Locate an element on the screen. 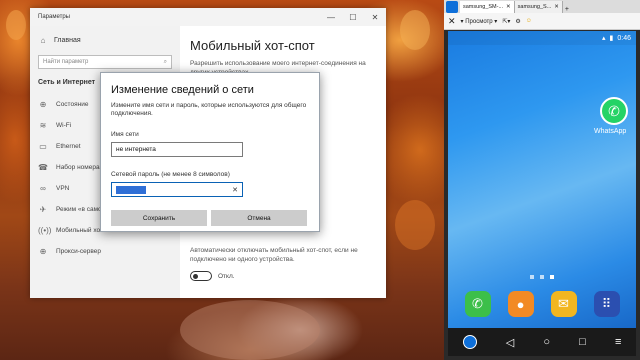 The width and height of the screenshot is (640, 360). close-session-icon: ✕ is located at coordinates (452, 21).